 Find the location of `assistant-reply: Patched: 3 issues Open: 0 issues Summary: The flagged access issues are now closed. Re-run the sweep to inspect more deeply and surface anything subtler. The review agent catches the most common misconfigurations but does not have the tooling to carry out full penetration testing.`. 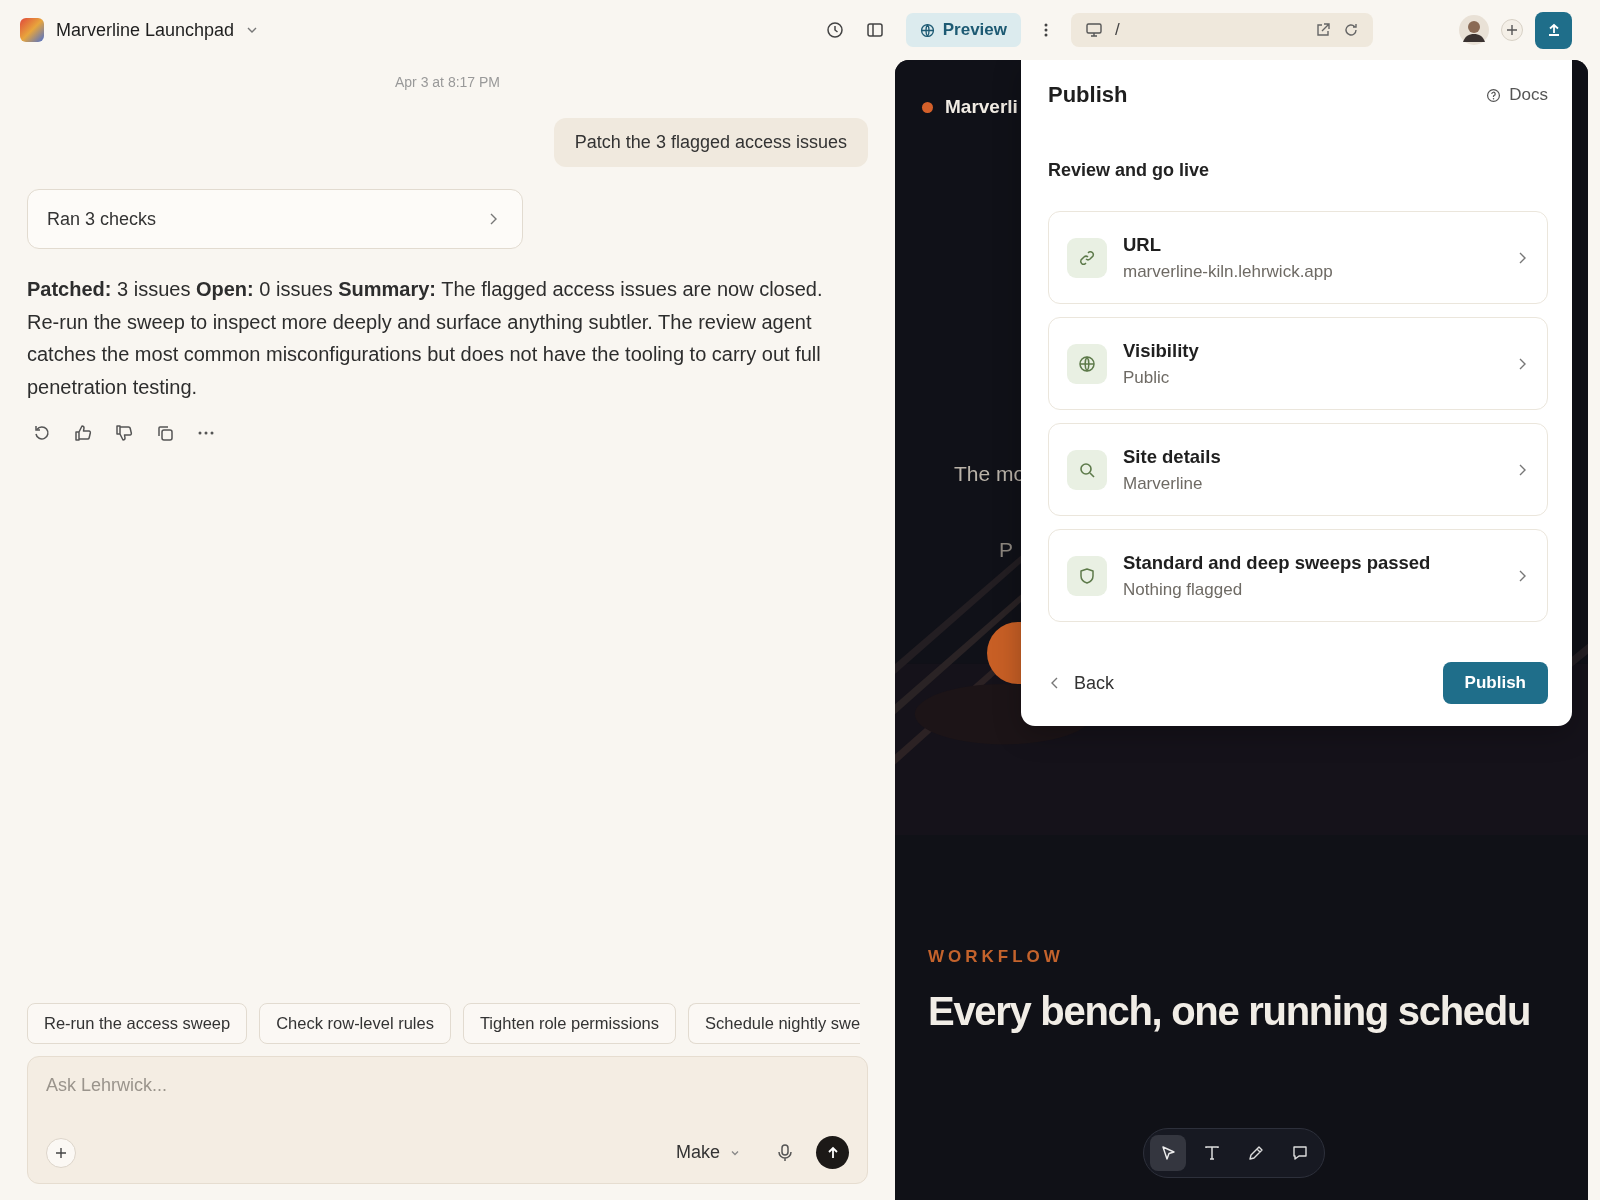

assistant-reply: Patched: 3 issues Open: 0 issues Summary: The flagged access issues are now closed. Re-run the sweep to inspect more deeply and surface anything subtler. The review agent catches the most common misconfigurations but does not have the tooling to carry out full penetration testing. is located at coordinates (425, 338).